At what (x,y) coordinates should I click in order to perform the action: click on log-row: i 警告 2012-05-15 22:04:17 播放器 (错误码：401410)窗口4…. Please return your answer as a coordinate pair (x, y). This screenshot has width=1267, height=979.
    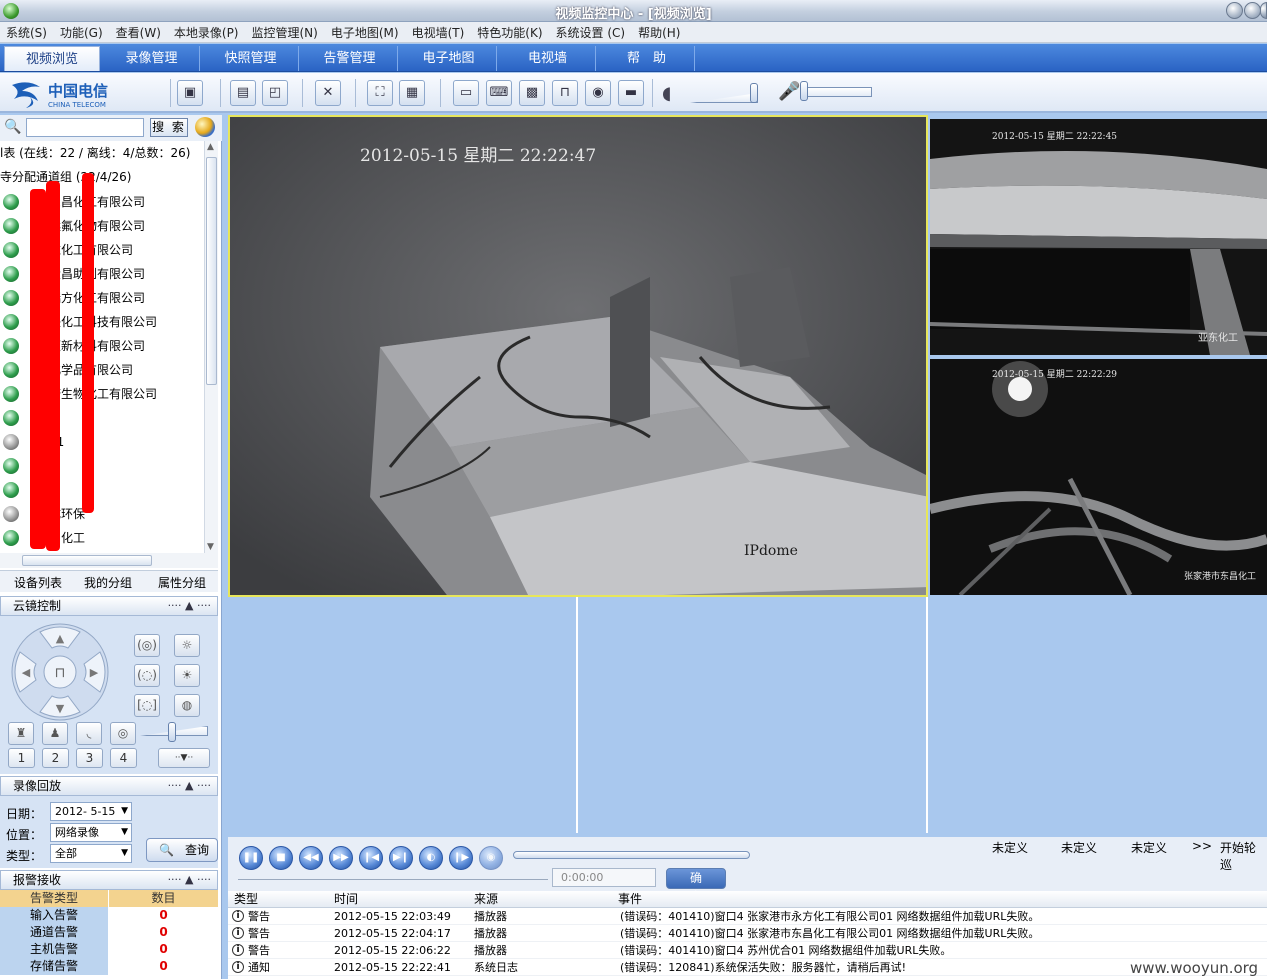
    Looking at the image, I should click on (747, 933).